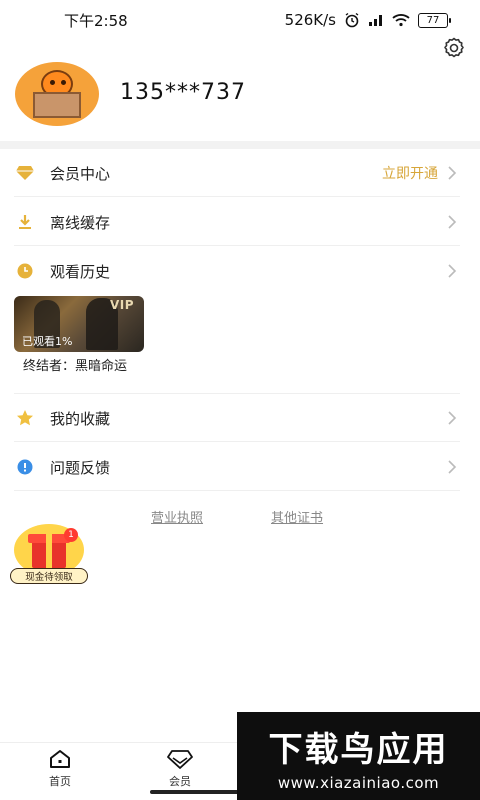 This screenshot has height=800, width=480. I want to click on menu-label: 离线缓存, so click(80, 222).